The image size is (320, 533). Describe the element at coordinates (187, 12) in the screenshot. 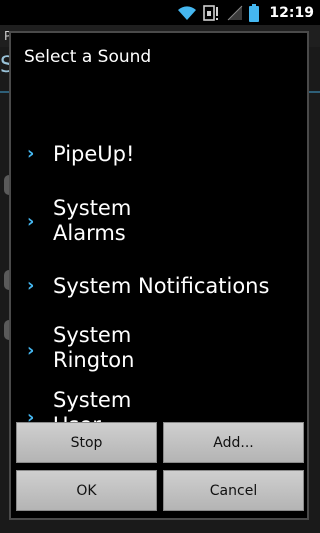

I see `wifi-icon` at that location.